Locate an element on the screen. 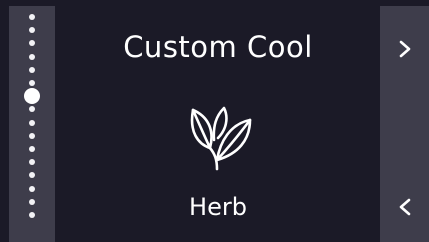 This screenshot has height=242, width=429. mode-label: Herb is located at coordinates (218, 207).